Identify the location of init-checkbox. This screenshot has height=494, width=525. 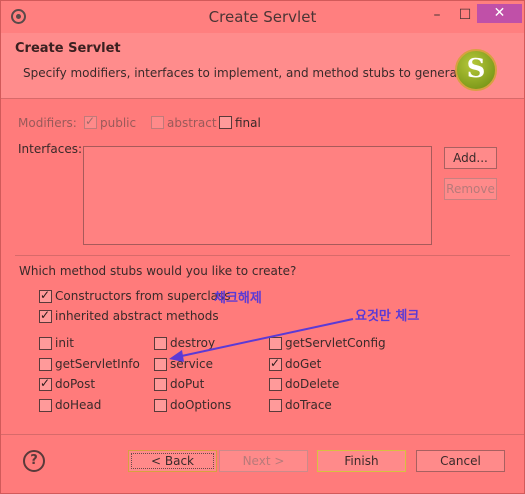
(45, 343).